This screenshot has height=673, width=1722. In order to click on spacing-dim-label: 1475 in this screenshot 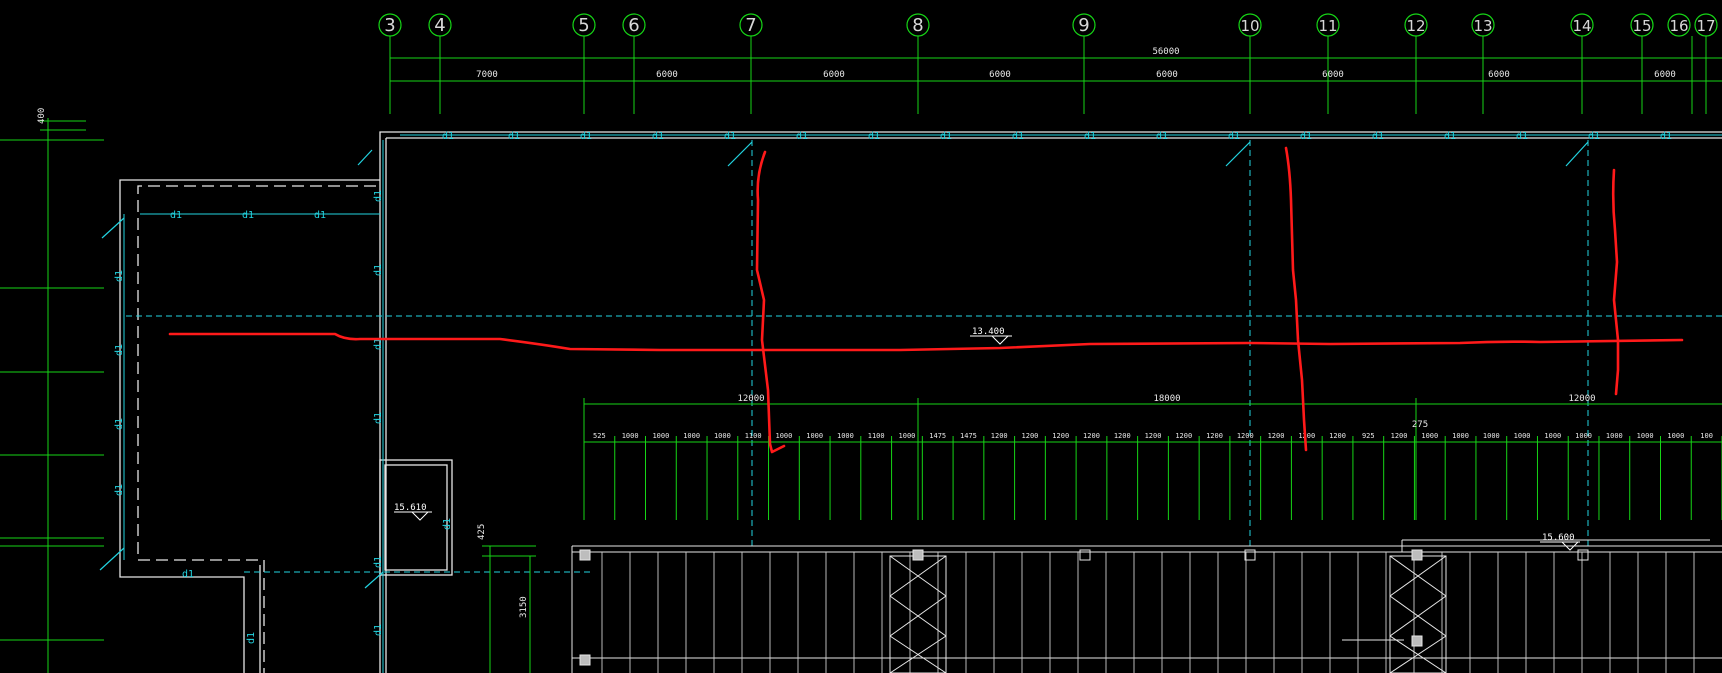, I will do `click(968, 436)`.